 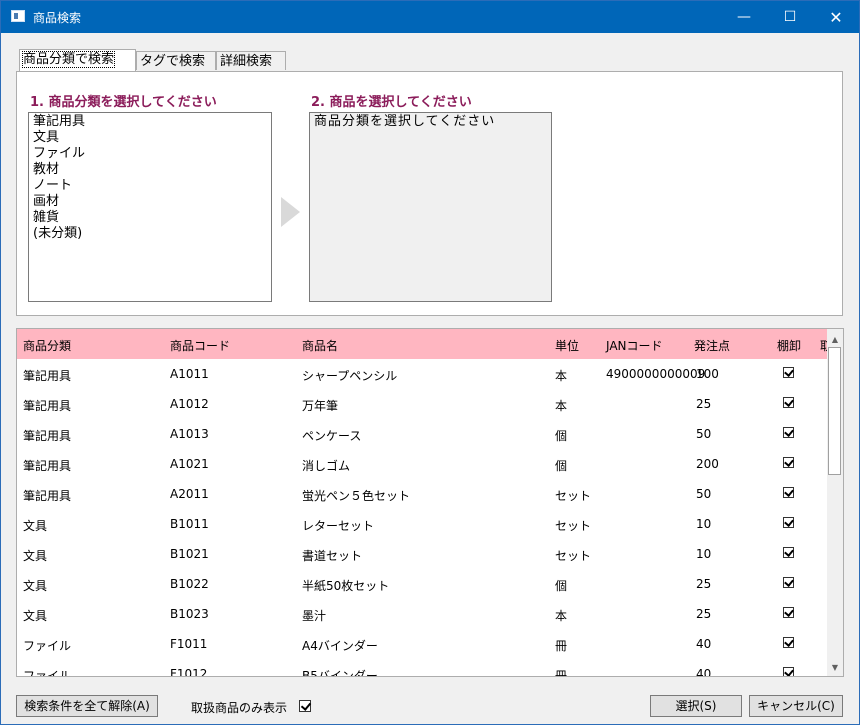 I want to click on arrow-right-icon, so click(x=290, y=212).